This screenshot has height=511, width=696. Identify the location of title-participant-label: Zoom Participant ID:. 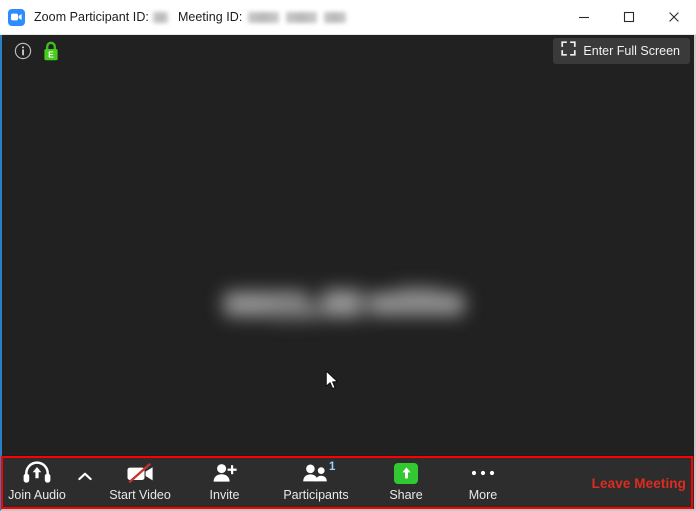
(91, 17).